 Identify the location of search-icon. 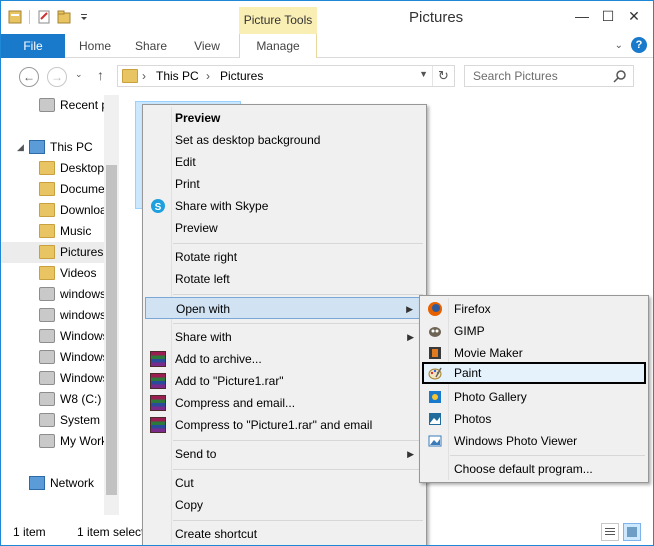
(619, 76).